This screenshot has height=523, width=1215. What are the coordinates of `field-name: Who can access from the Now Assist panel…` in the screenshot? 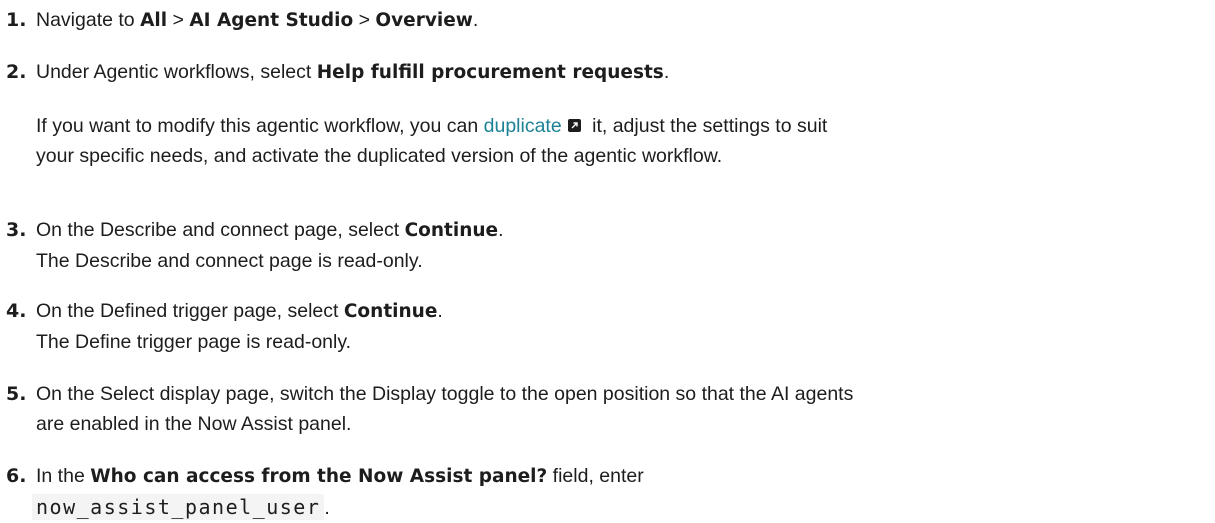 It's located at (319, 476).